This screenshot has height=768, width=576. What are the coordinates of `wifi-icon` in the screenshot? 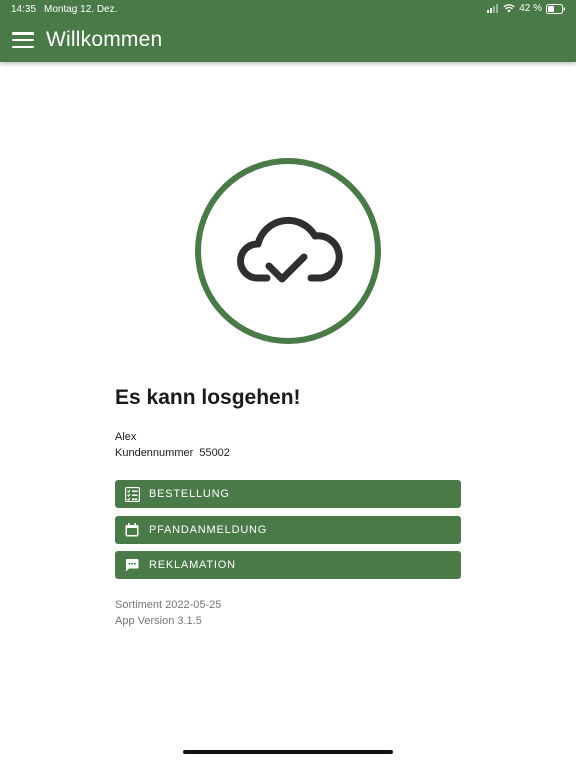 It's located at (509, 8).